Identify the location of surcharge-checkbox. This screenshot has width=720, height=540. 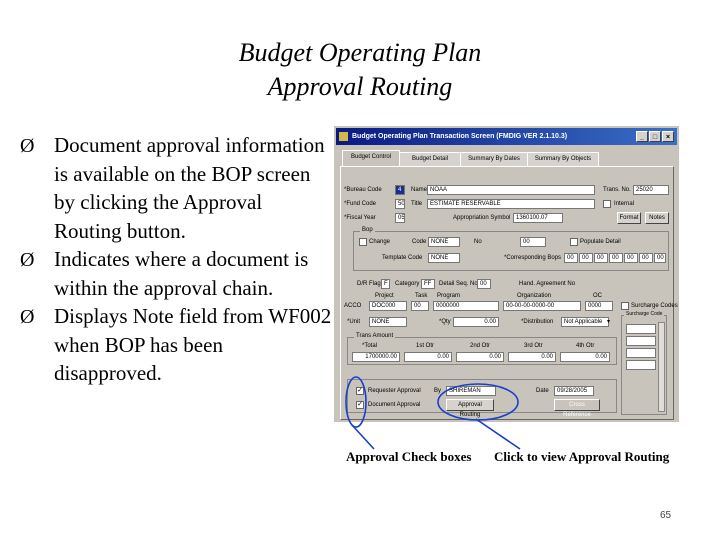
(625, 306).